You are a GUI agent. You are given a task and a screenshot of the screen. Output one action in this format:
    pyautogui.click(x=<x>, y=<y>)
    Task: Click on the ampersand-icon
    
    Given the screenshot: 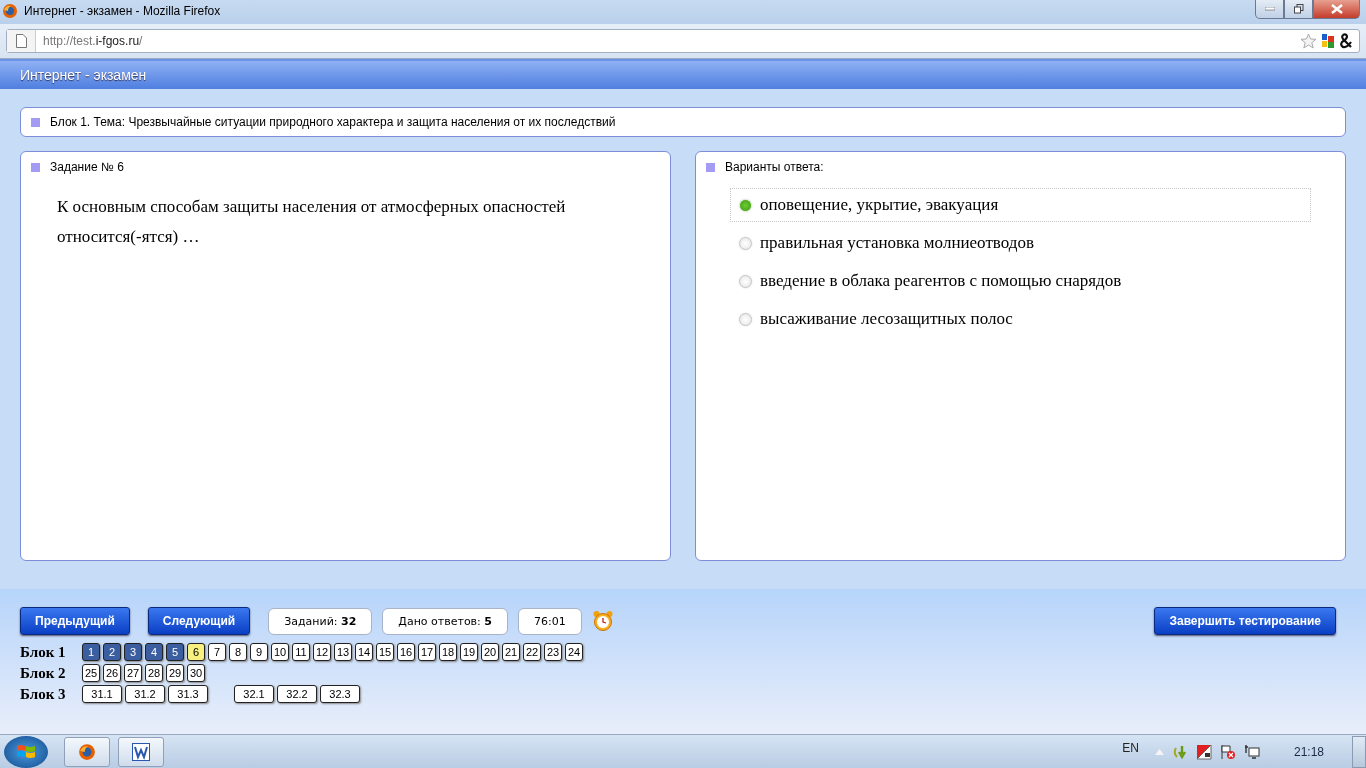 What is the action you would take?
    pyautogui.click(x=1347, y=41)
    